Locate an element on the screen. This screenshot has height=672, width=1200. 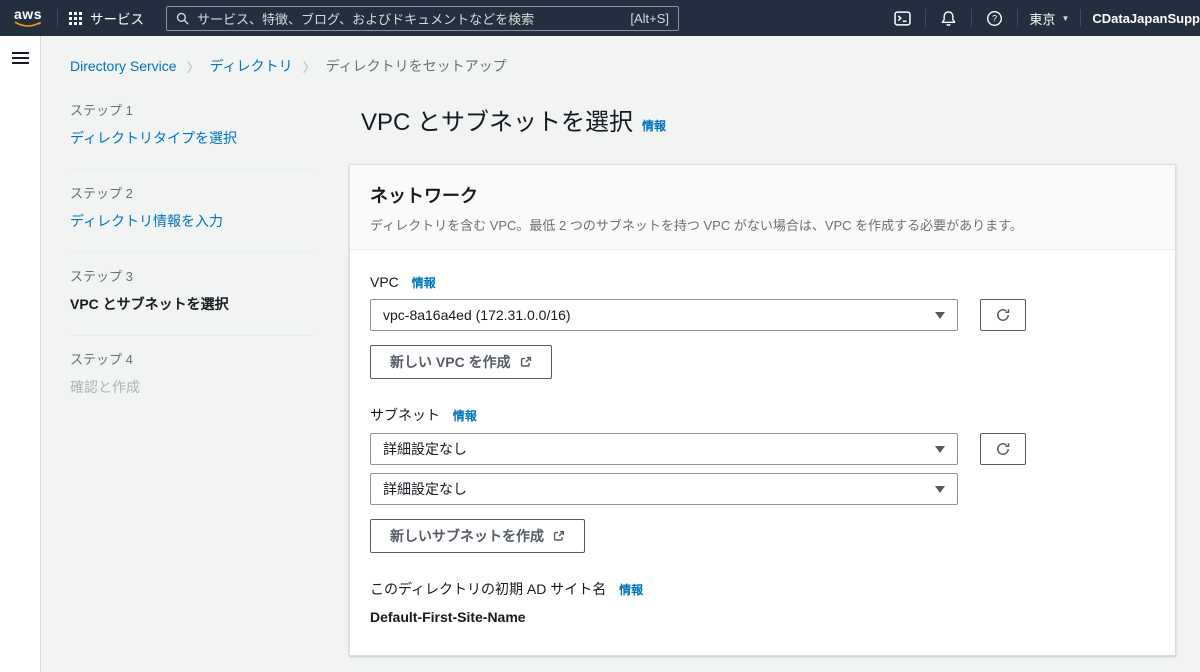
vpc-select: vpc-8a16a4ed (172.31.0.0/16) is located at coordinates (664, 315).